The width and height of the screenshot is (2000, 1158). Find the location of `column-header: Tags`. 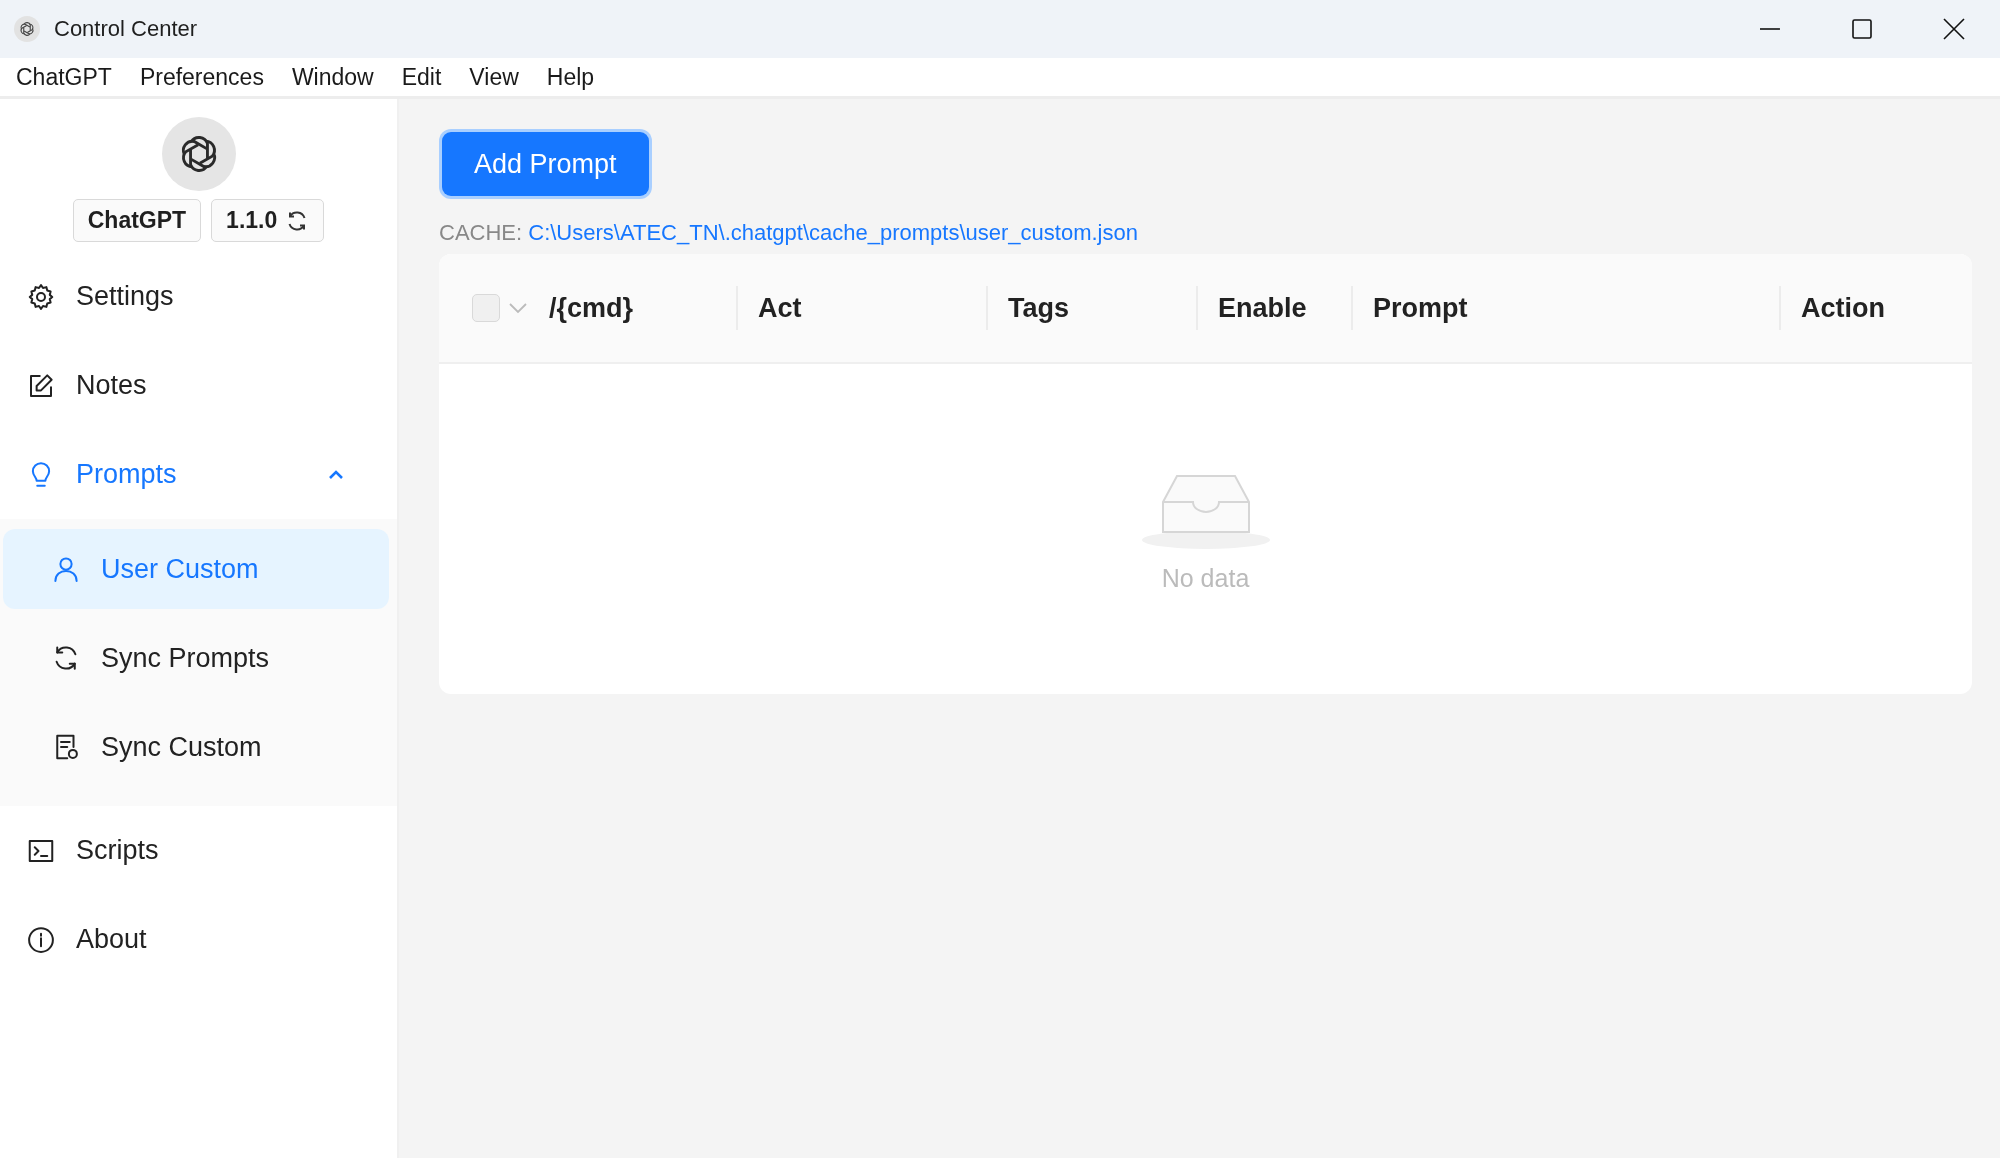

column-header: Tags is located at coordinates (1038, 308).